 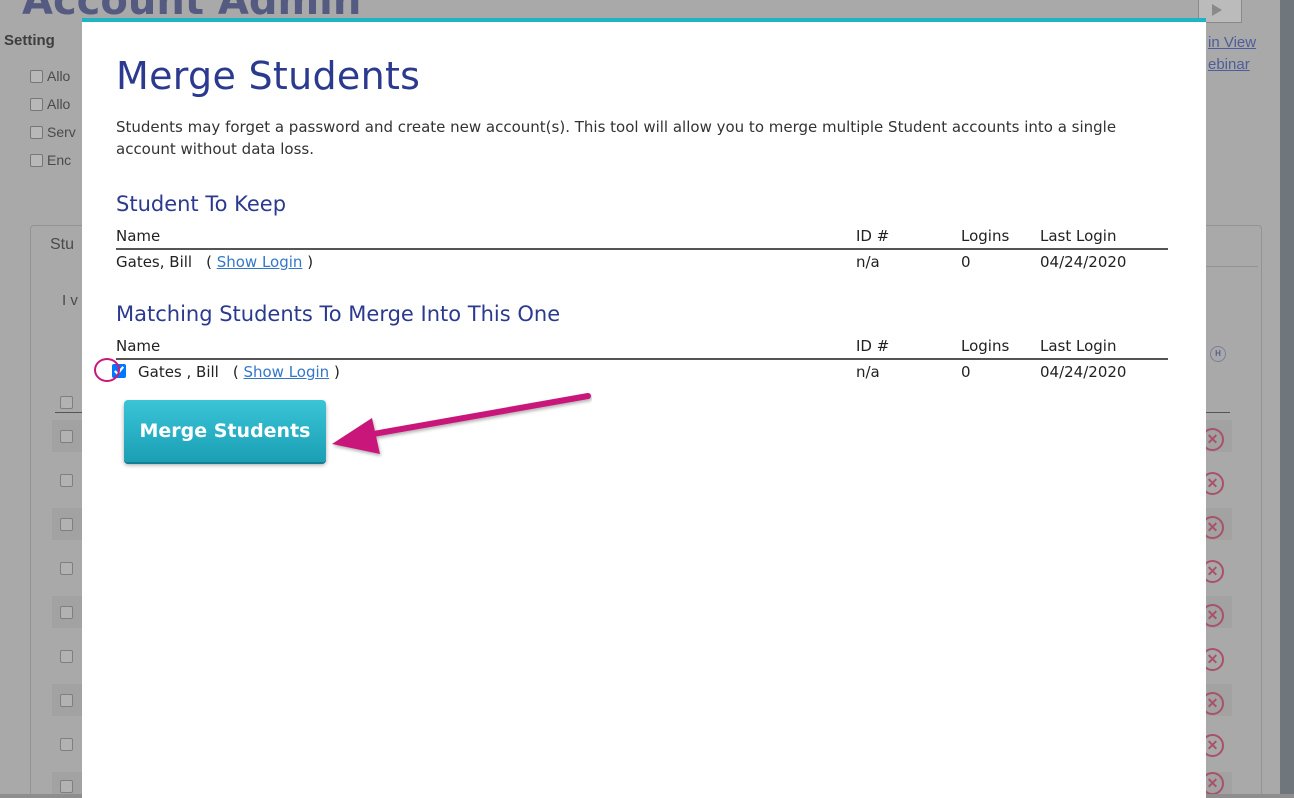 I want to click on merge-student-checkbox, so click(x=119, y=371).